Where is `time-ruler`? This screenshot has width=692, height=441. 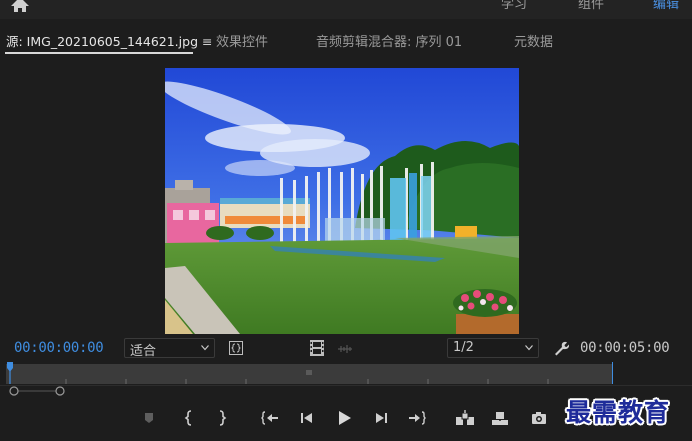 time-ruler is located at coordinates (309, 374).